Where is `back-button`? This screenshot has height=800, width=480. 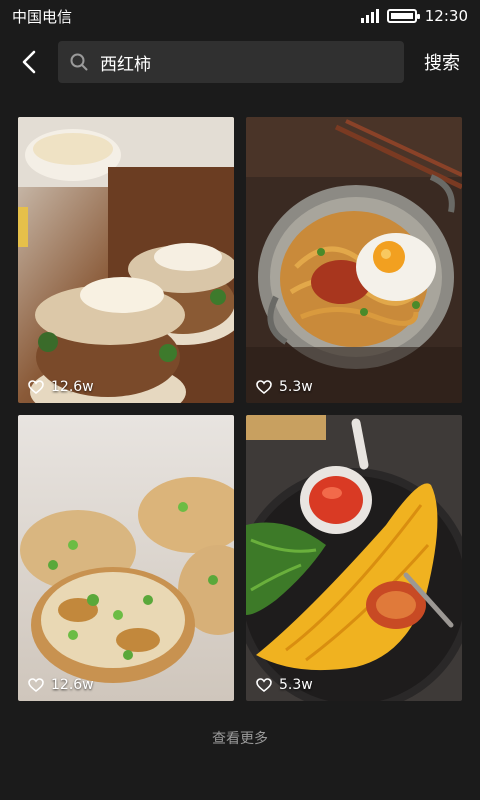
back-button is located at coordinates (29, 62).